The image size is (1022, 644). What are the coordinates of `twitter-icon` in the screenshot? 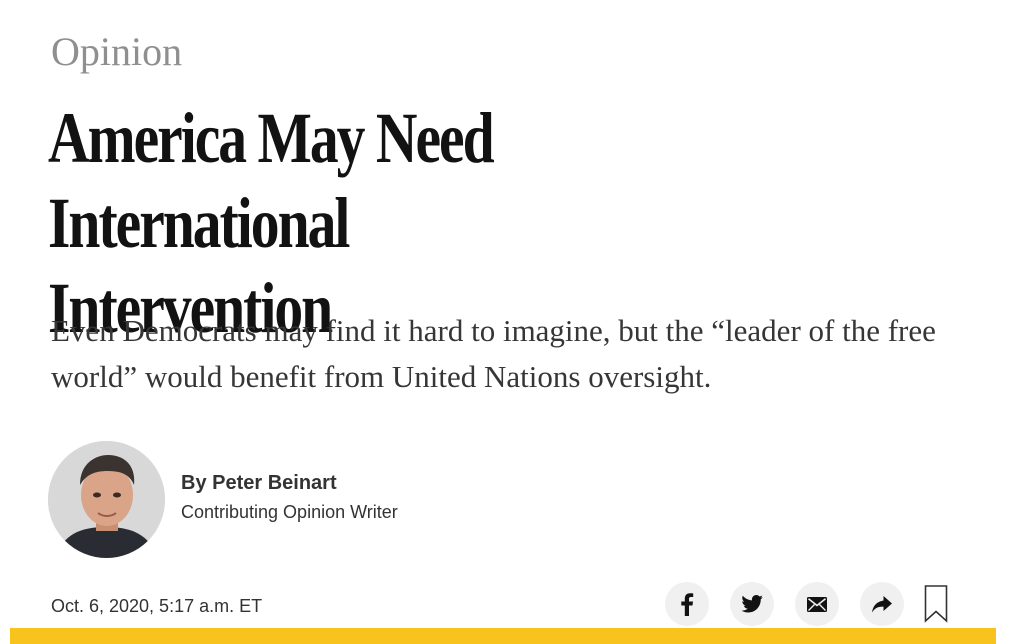 It's located at (752, 604).